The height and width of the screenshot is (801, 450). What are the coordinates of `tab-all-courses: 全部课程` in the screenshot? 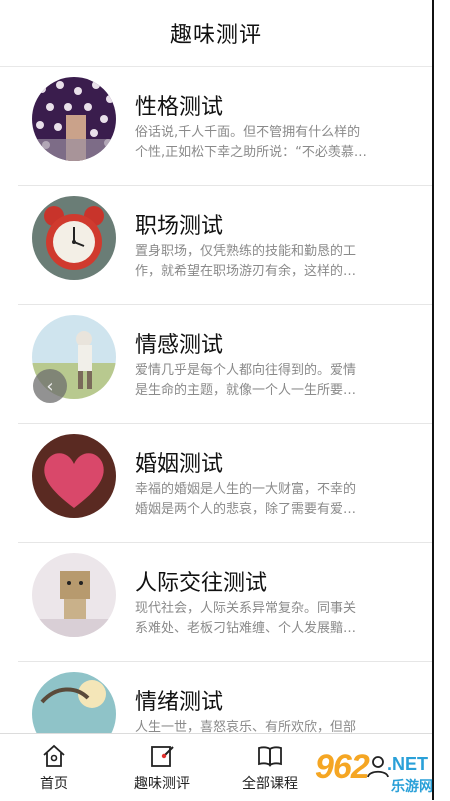 It's located at (270, 767).